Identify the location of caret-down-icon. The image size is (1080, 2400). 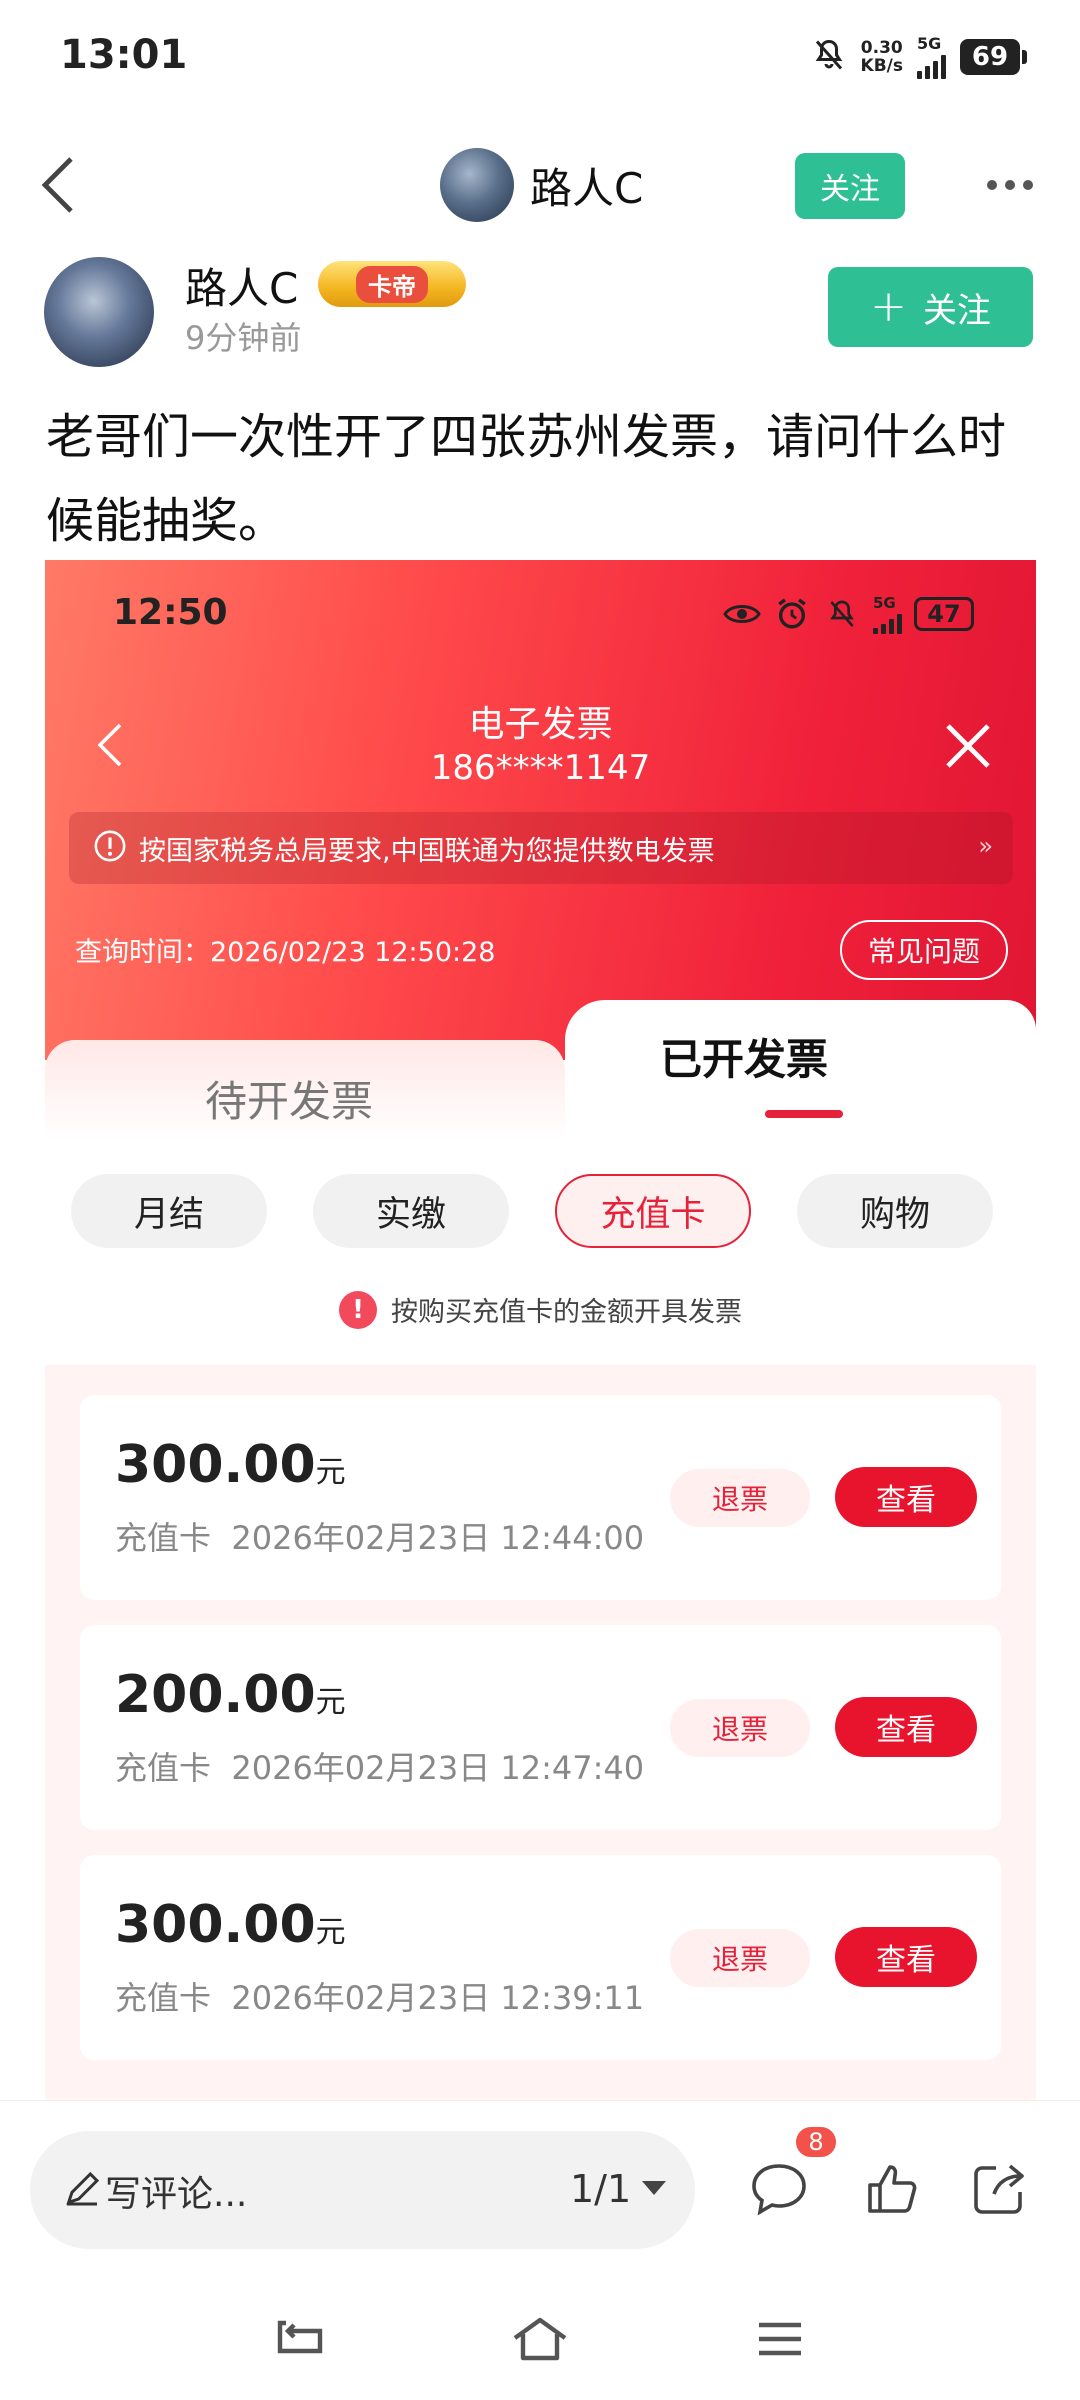
(654, 2188).